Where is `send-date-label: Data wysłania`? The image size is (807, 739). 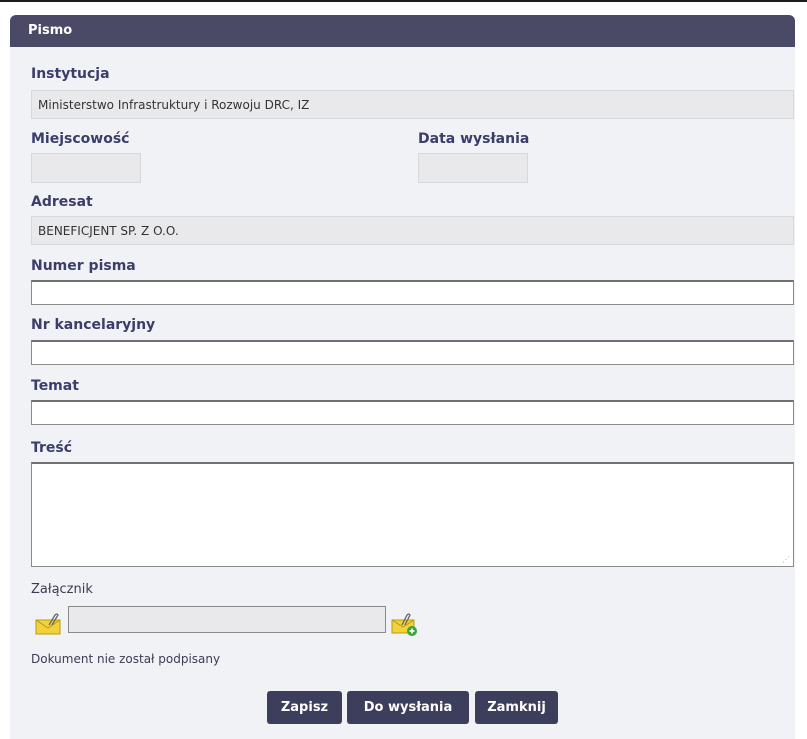
send-date-label: Data wysłania is located at coordinates (474, 139).